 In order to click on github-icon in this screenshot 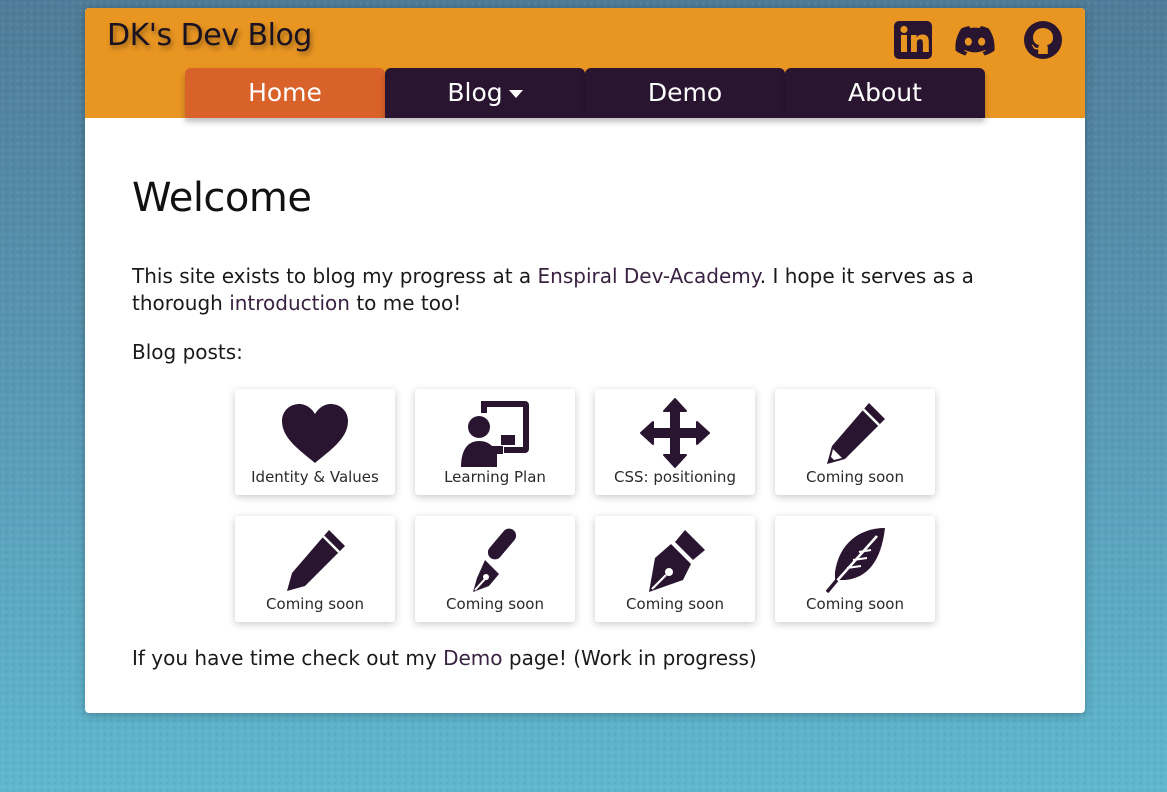, I will do `click(1043, 40)`.